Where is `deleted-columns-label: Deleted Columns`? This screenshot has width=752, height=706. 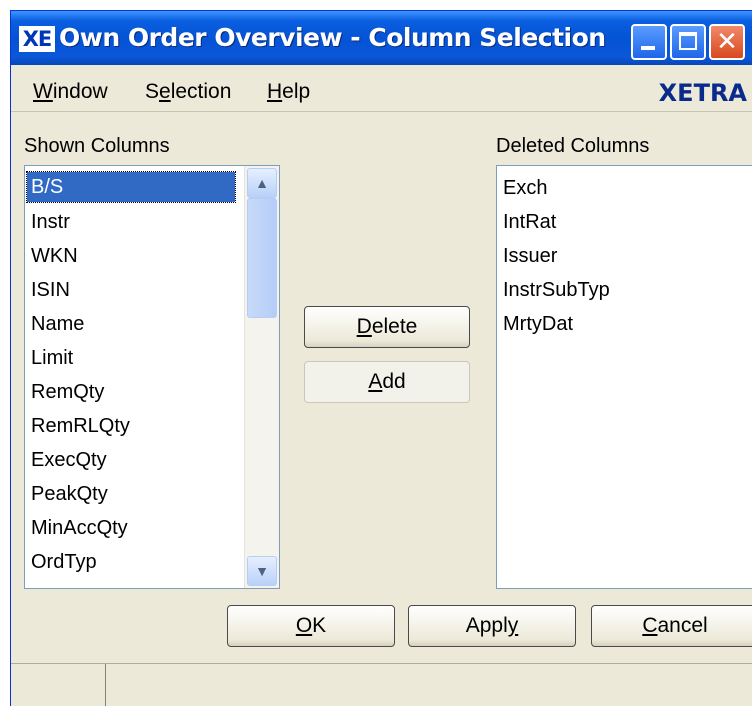
deleted-columns-label: Deleted Columns is located at coordinates (573, 146).